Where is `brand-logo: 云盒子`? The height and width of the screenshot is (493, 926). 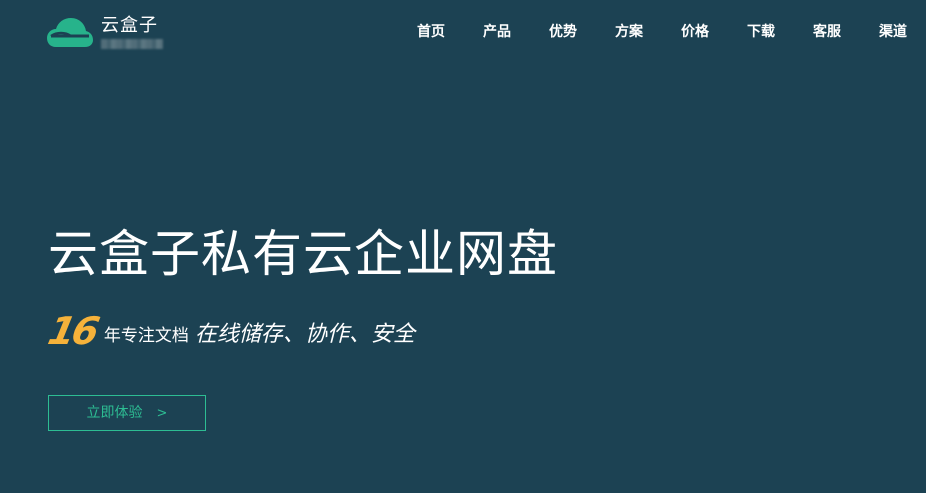
brand-logo: 云盒子 is located at coordinates (105, 33).